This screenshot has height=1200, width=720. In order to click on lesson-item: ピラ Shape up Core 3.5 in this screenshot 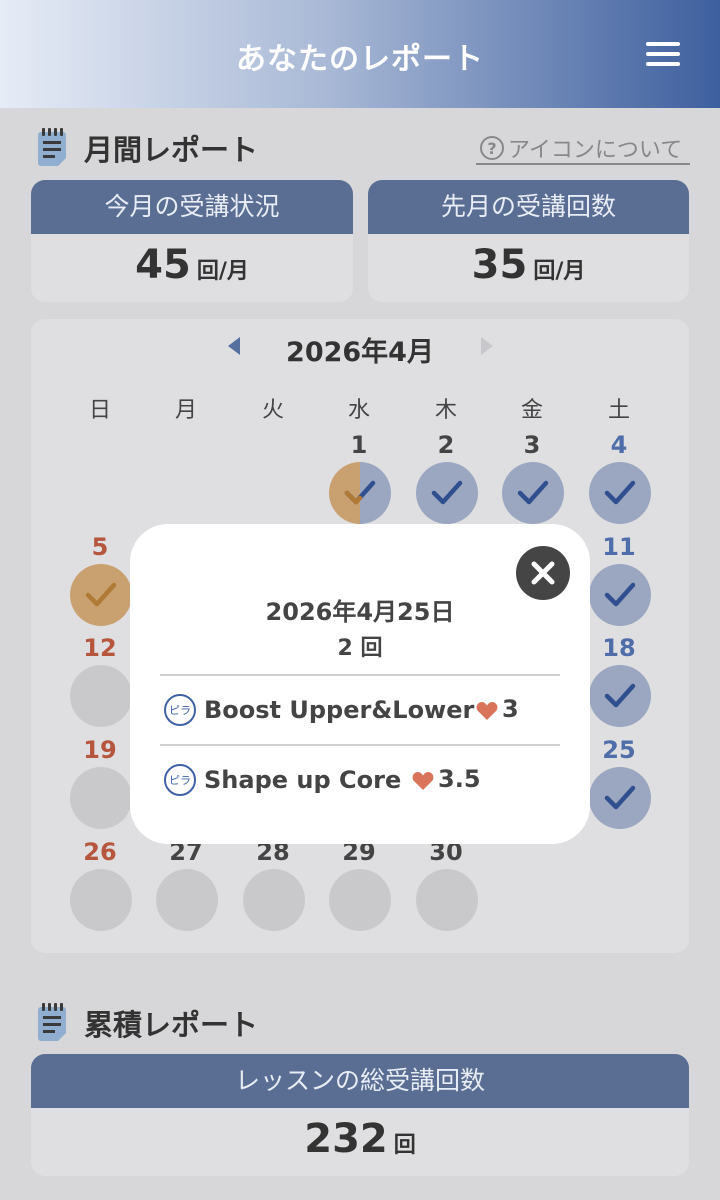, I will do `click(364, 780)`.